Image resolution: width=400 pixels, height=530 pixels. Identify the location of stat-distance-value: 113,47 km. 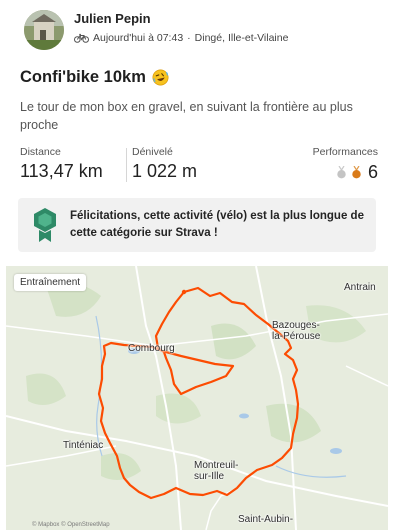
(61, 171).